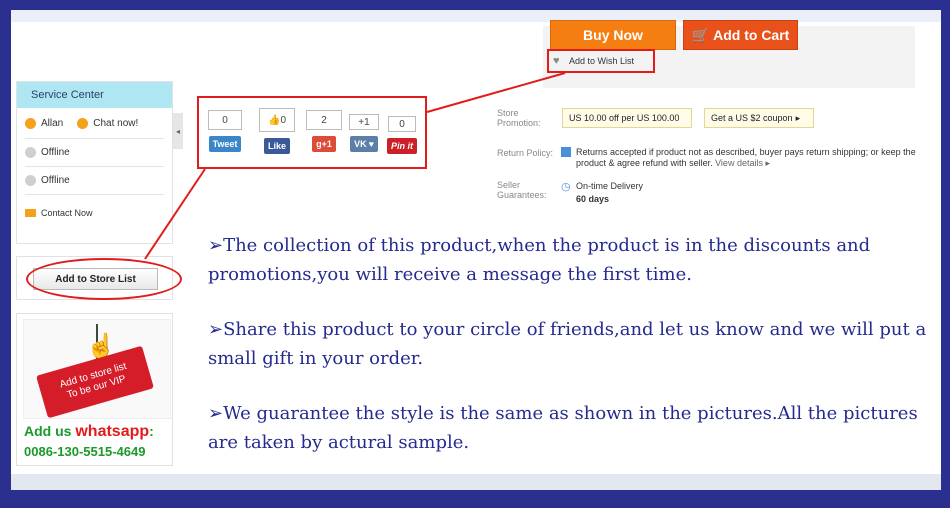 The width and height of the screenshot is (950, 508). What do you see at coordinates (476, 16) in the screenshot?
I see `top-strip` at bounding box center [476, 16].